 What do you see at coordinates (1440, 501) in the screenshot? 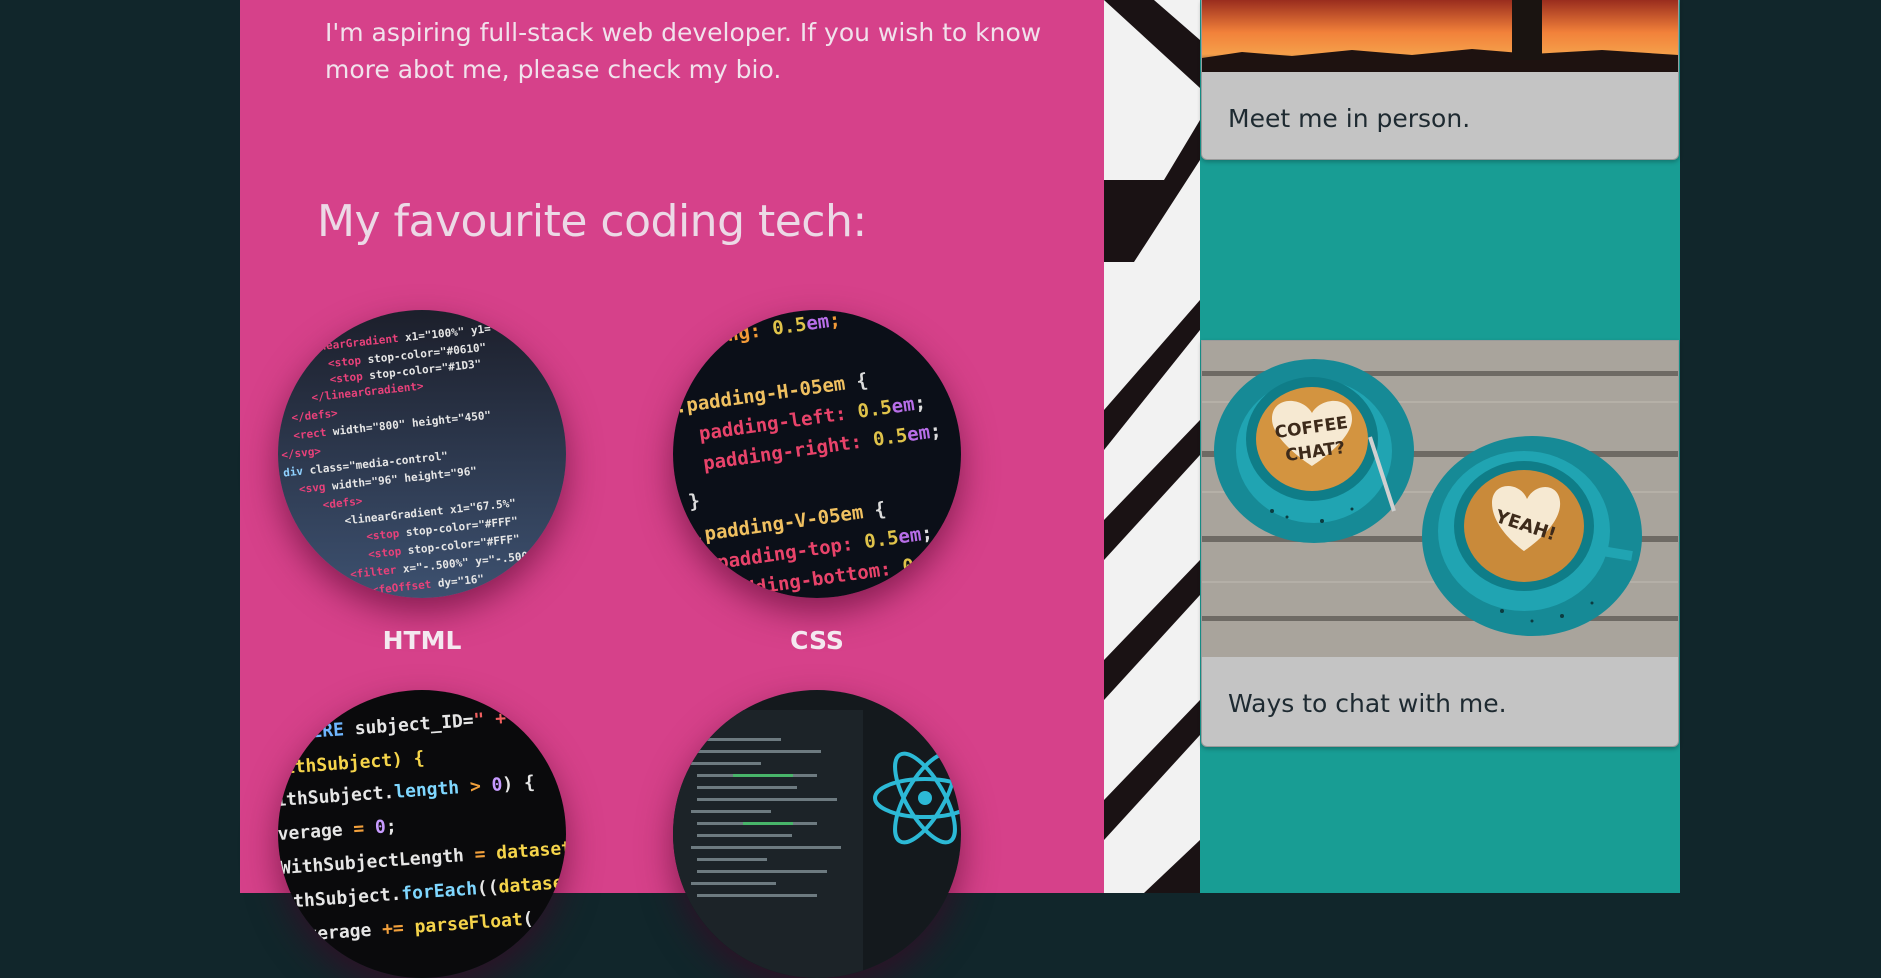
I see `coffee-cups-image: COFFEE CHAT? YEAH!` at bounding box center [1440, 501].